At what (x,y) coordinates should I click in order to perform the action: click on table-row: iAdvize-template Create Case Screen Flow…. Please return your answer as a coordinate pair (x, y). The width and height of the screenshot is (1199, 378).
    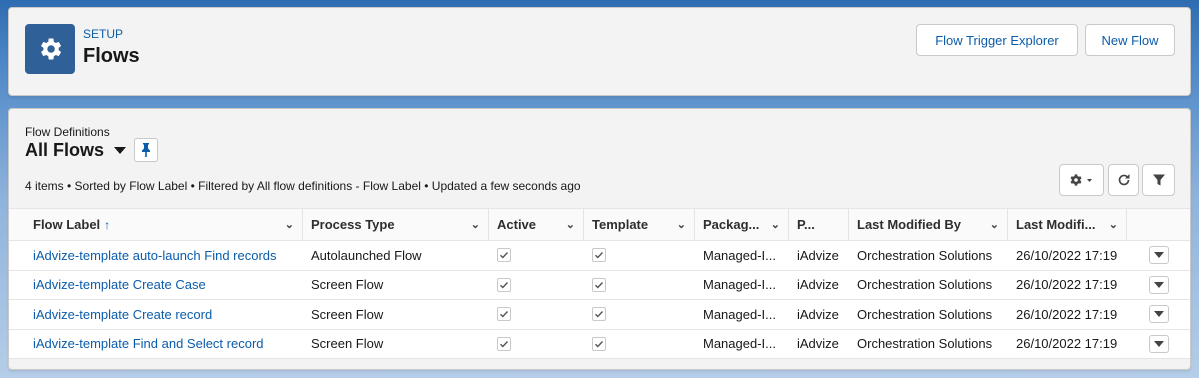
    Looking at the image, I should click on (599, 285).